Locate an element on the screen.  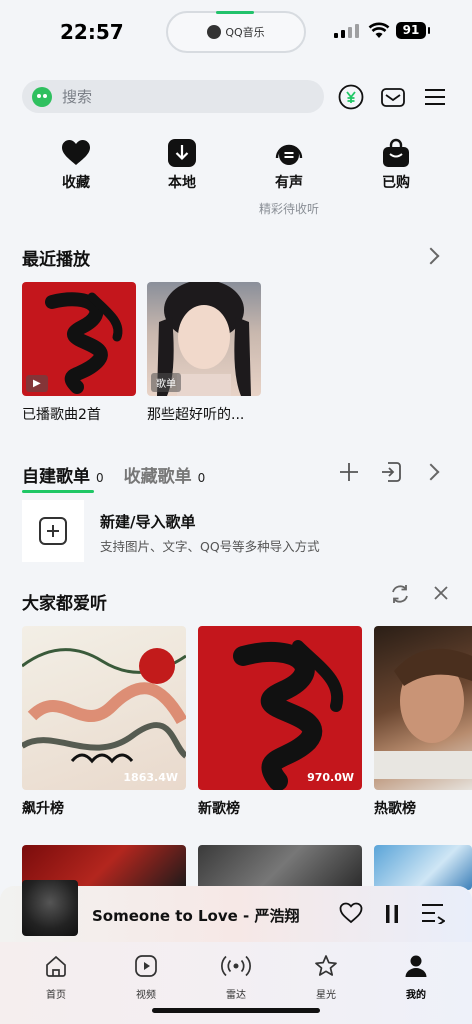
mini-player: Someone to Love - 严浩翔 is located at coordinates (236, 911).